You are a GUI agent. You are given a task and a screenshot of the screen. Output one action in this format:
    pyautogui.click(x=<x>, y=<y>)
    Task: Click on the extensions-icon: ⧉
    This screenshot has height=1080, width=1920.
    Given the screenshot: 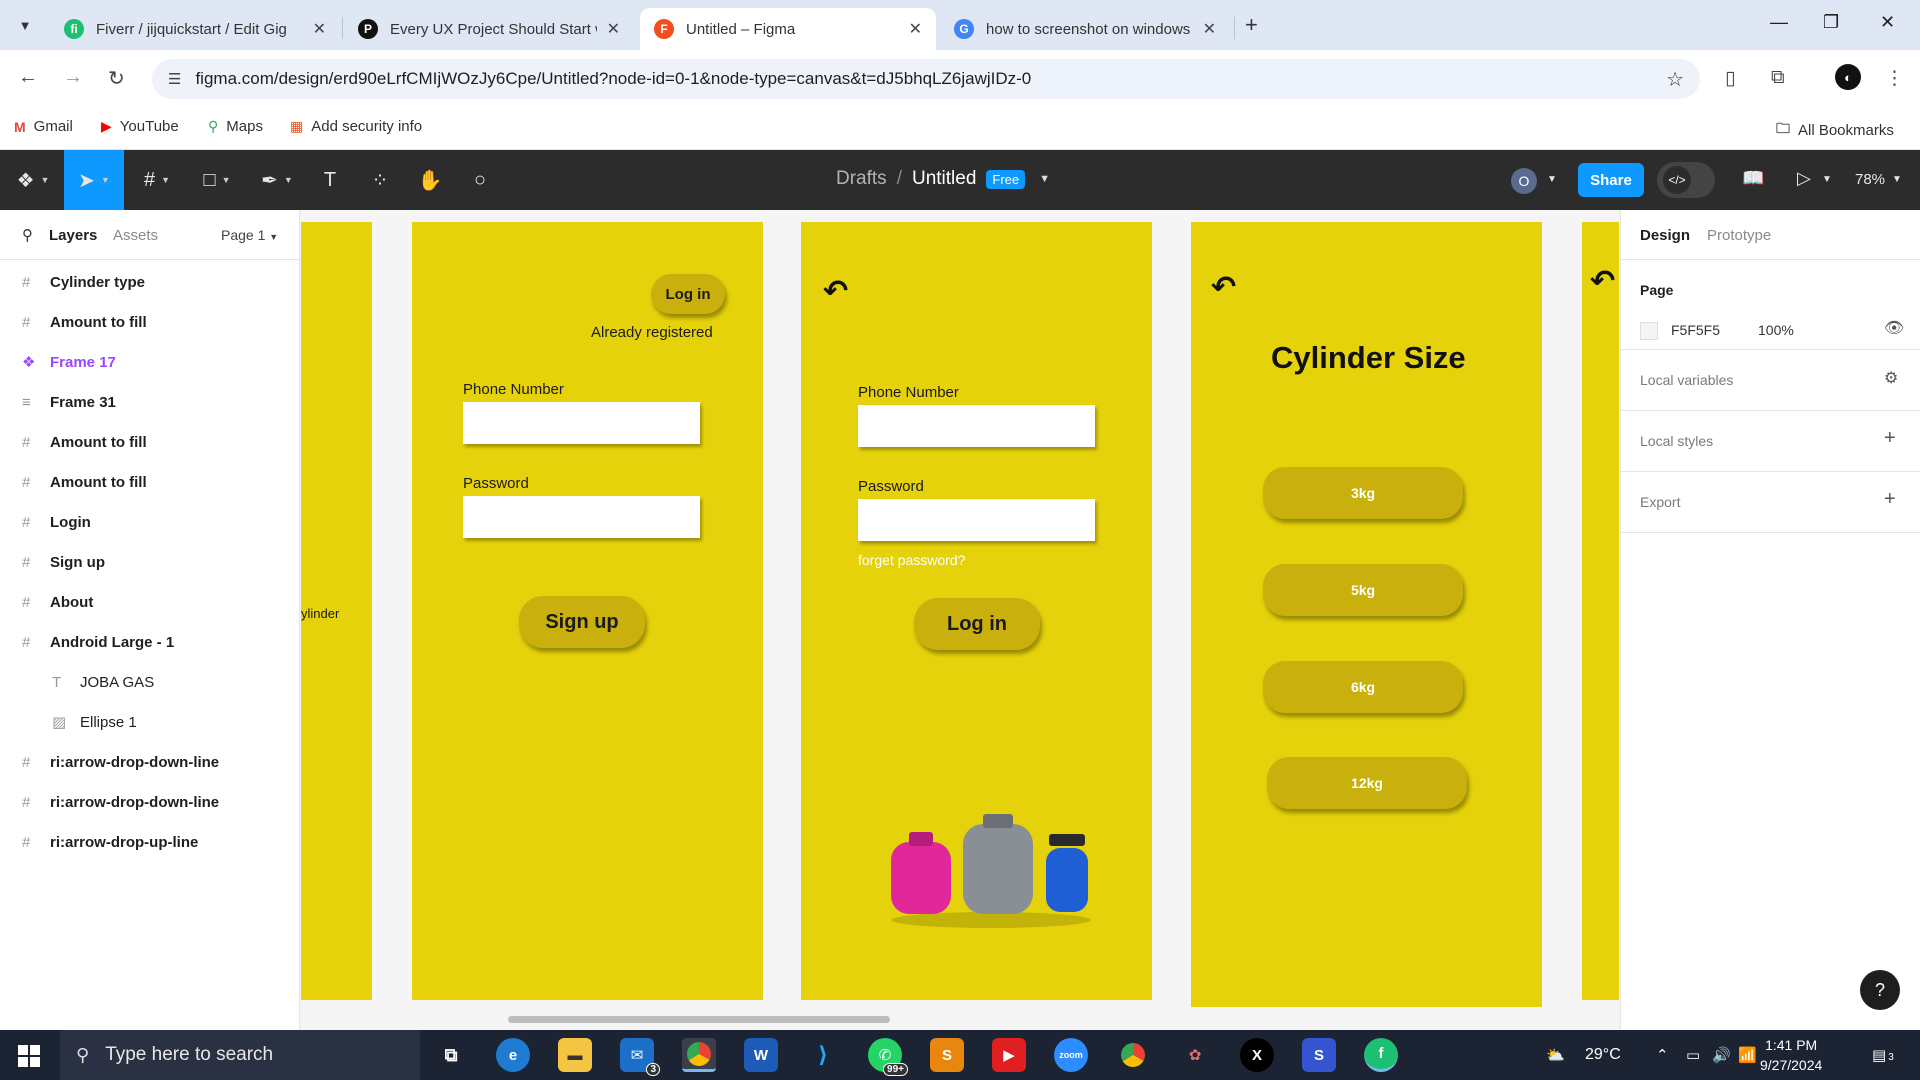 What is the action you would take?
    pyautogui.click(x=1778, y=78)
    